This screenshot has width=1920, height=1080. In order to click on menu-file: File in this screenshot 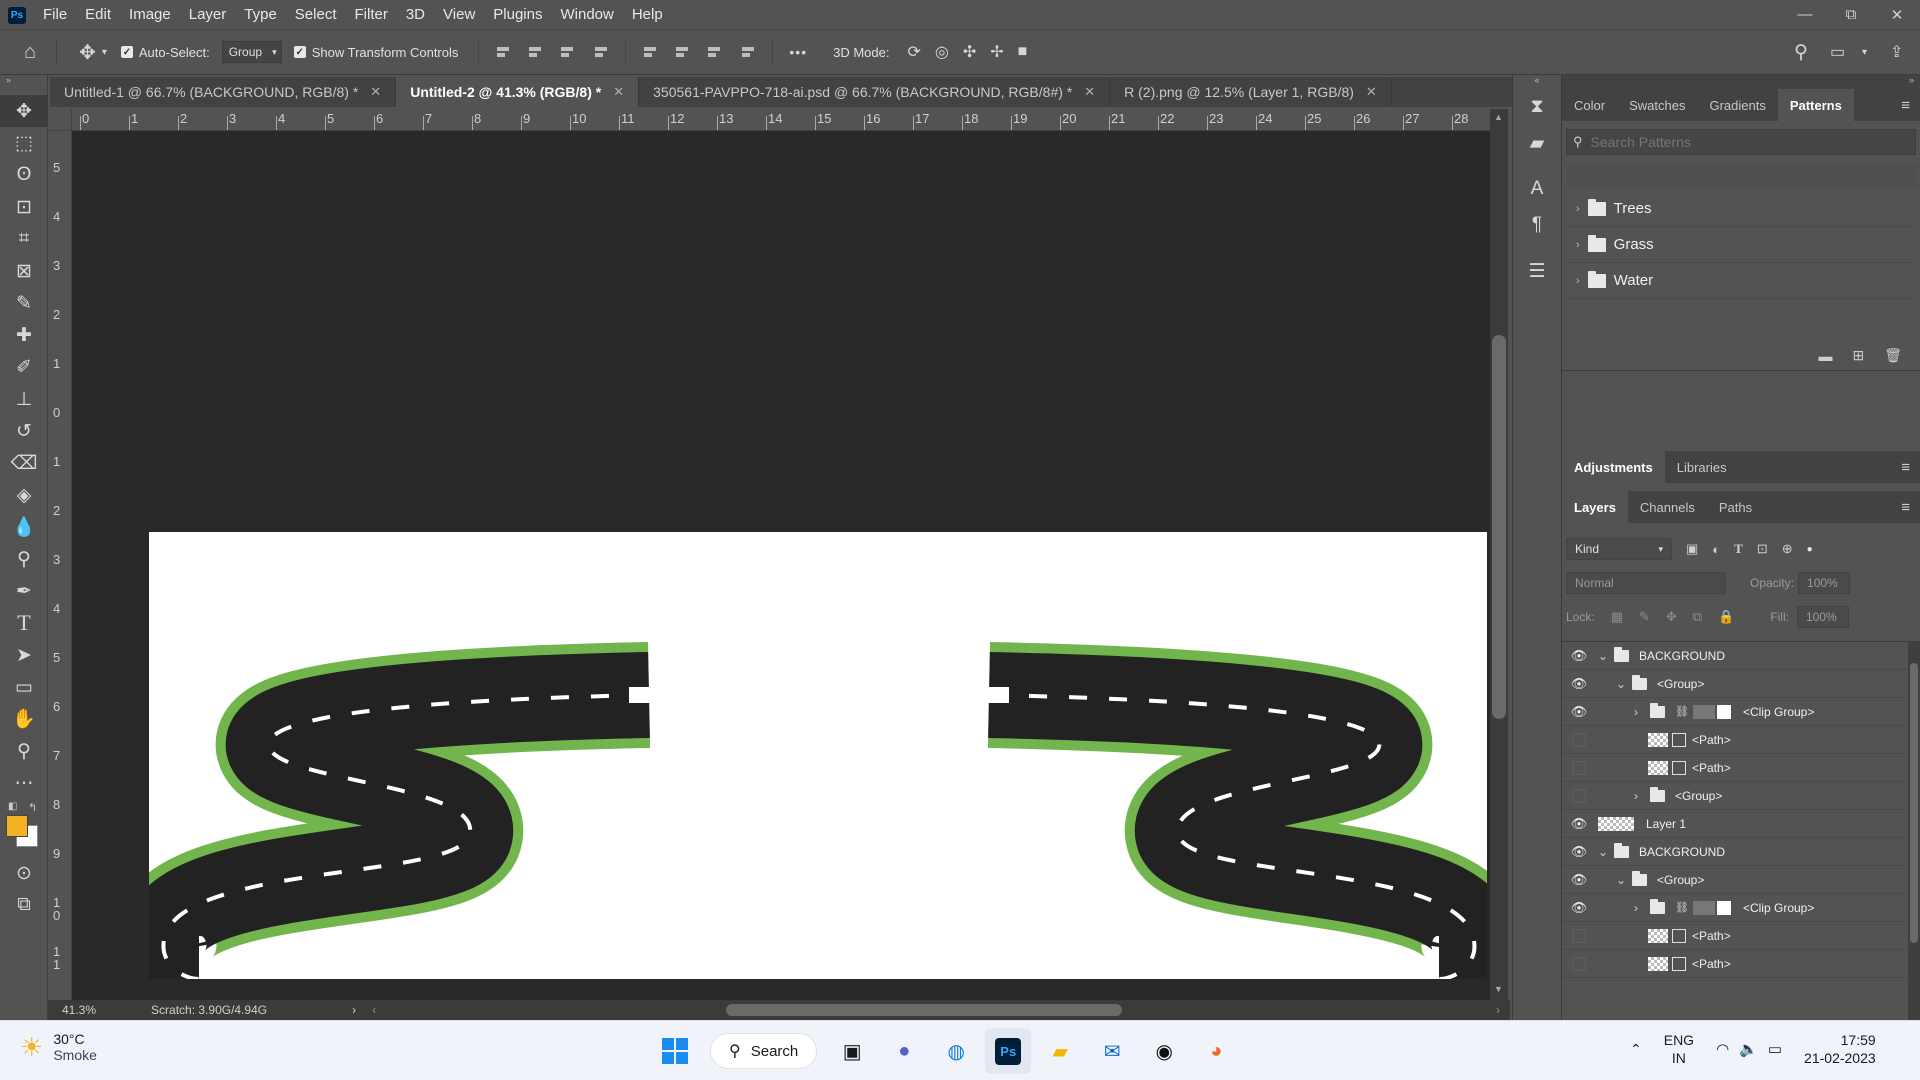, I will do `click(55, 14)`.